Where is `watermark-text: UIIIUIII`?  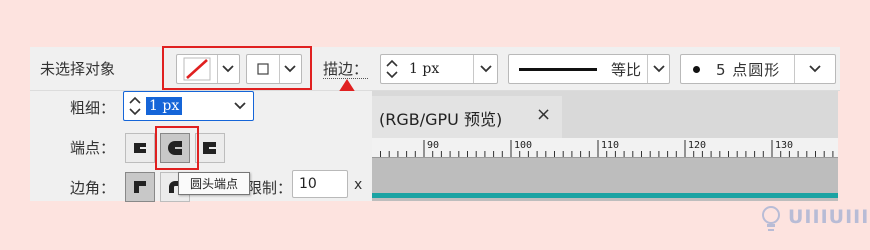 watermark-text: UIIIUIII is located at coordinates (829, 217).